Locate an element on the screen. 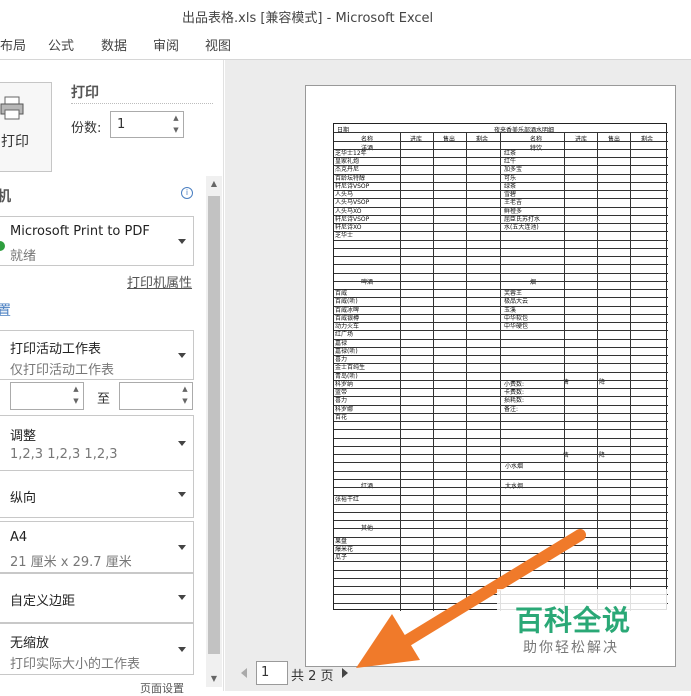  tab-data: 数据 is located at coordinates (114, 44).